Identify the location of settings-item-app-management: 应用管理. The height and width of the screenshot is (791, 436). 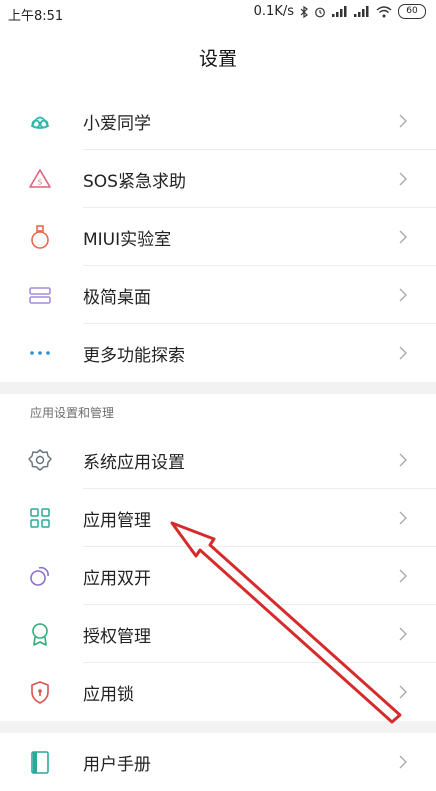
(218, 518).